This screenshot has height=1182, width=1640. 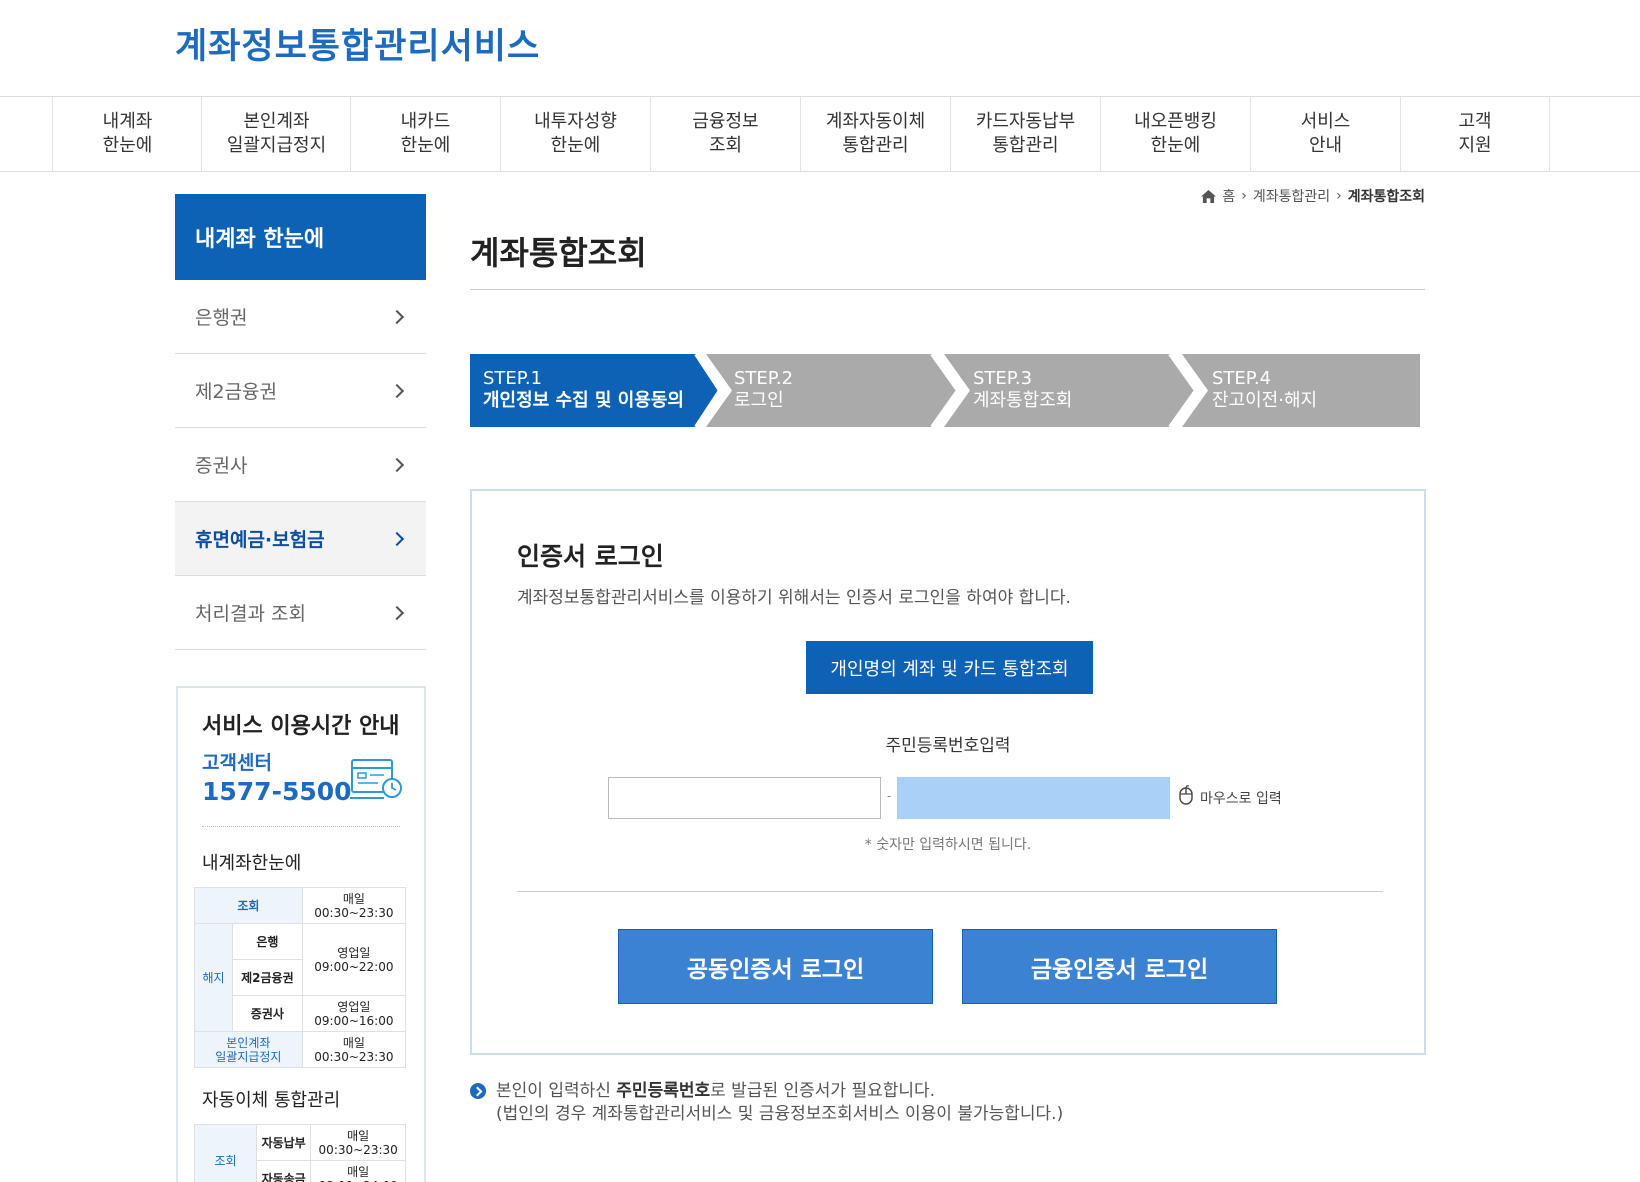 I want to click on section-title-my-accounts: 내계좌한눈에, so click(x=252, y=863).